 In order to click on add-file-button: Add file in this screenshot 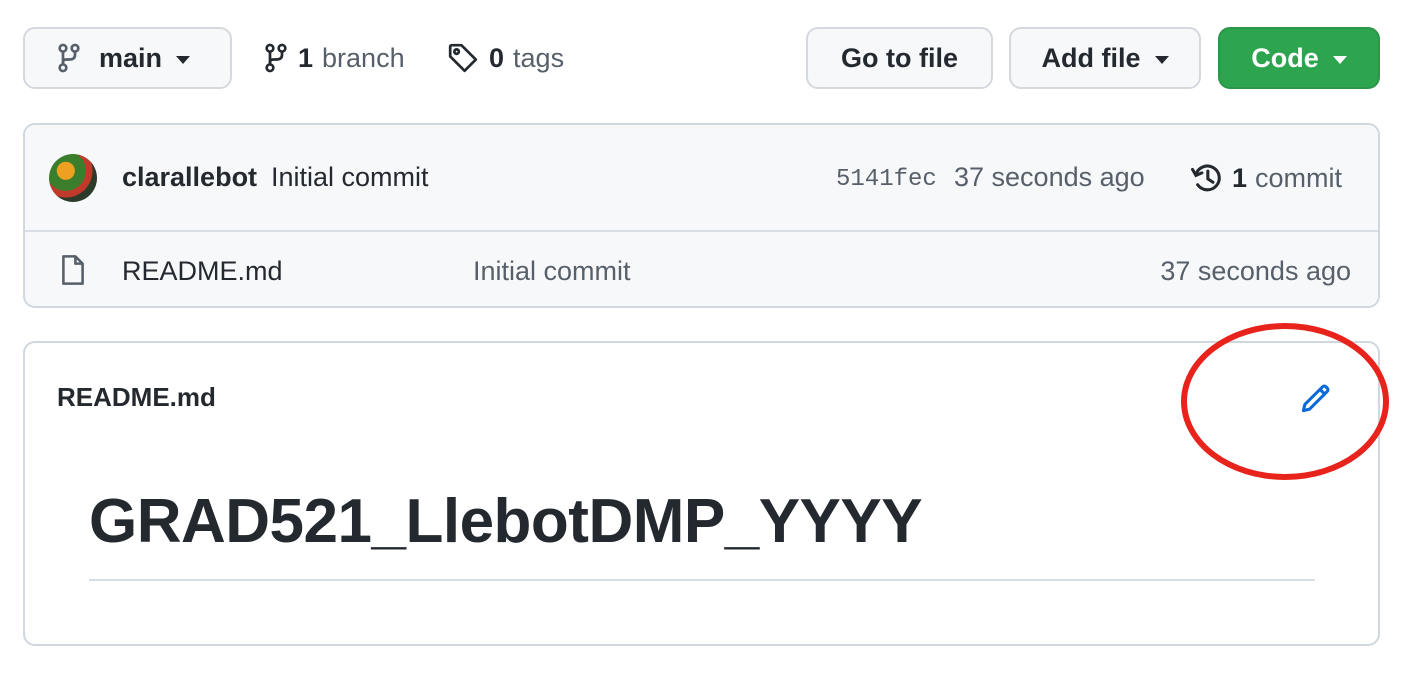, I will do `click(1105, 58)`.